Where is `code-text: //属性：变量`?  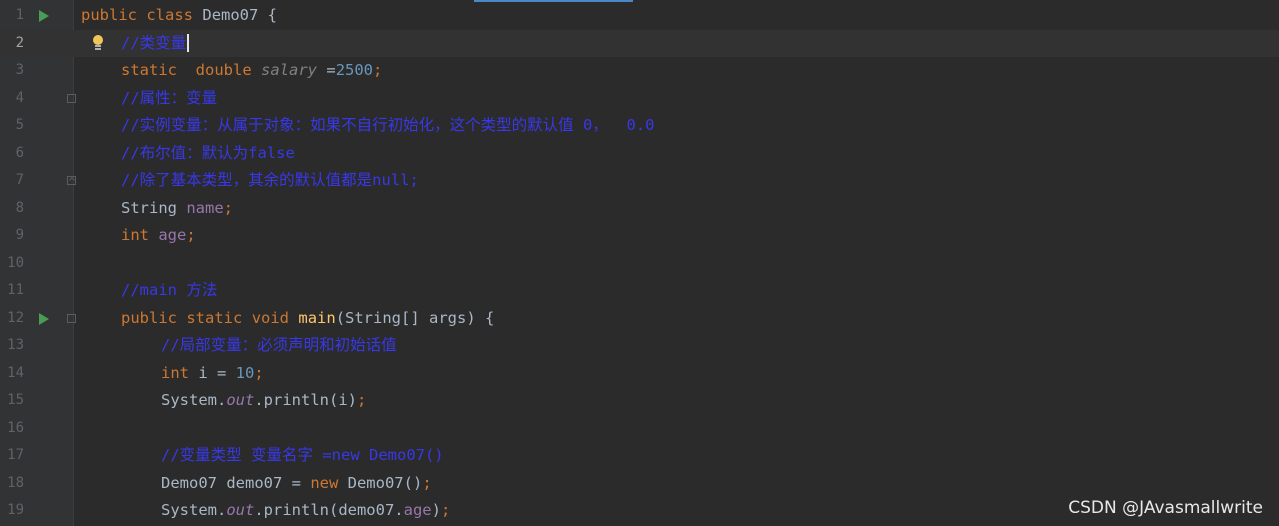 code-text: //属性：变量 is located at coordinates (169, 97).